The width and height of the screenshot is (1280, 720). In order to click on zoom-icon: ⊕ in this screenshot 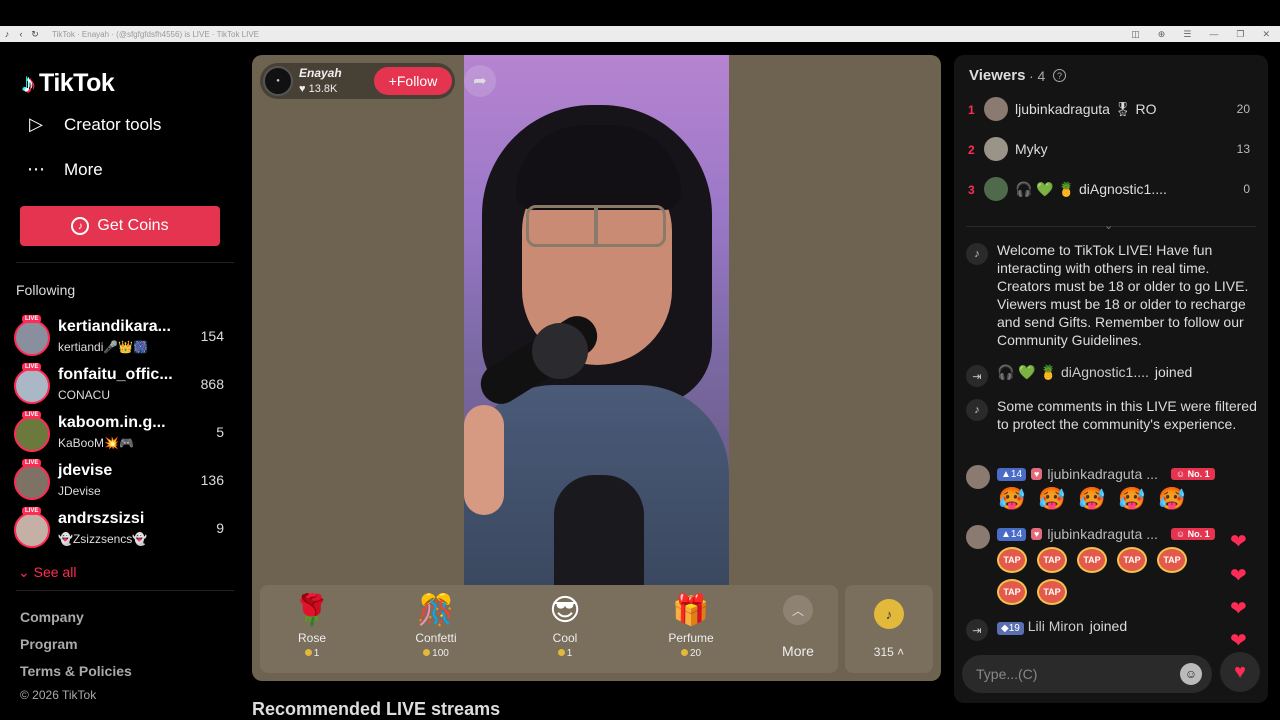, I will do `click(1162, 34)`.